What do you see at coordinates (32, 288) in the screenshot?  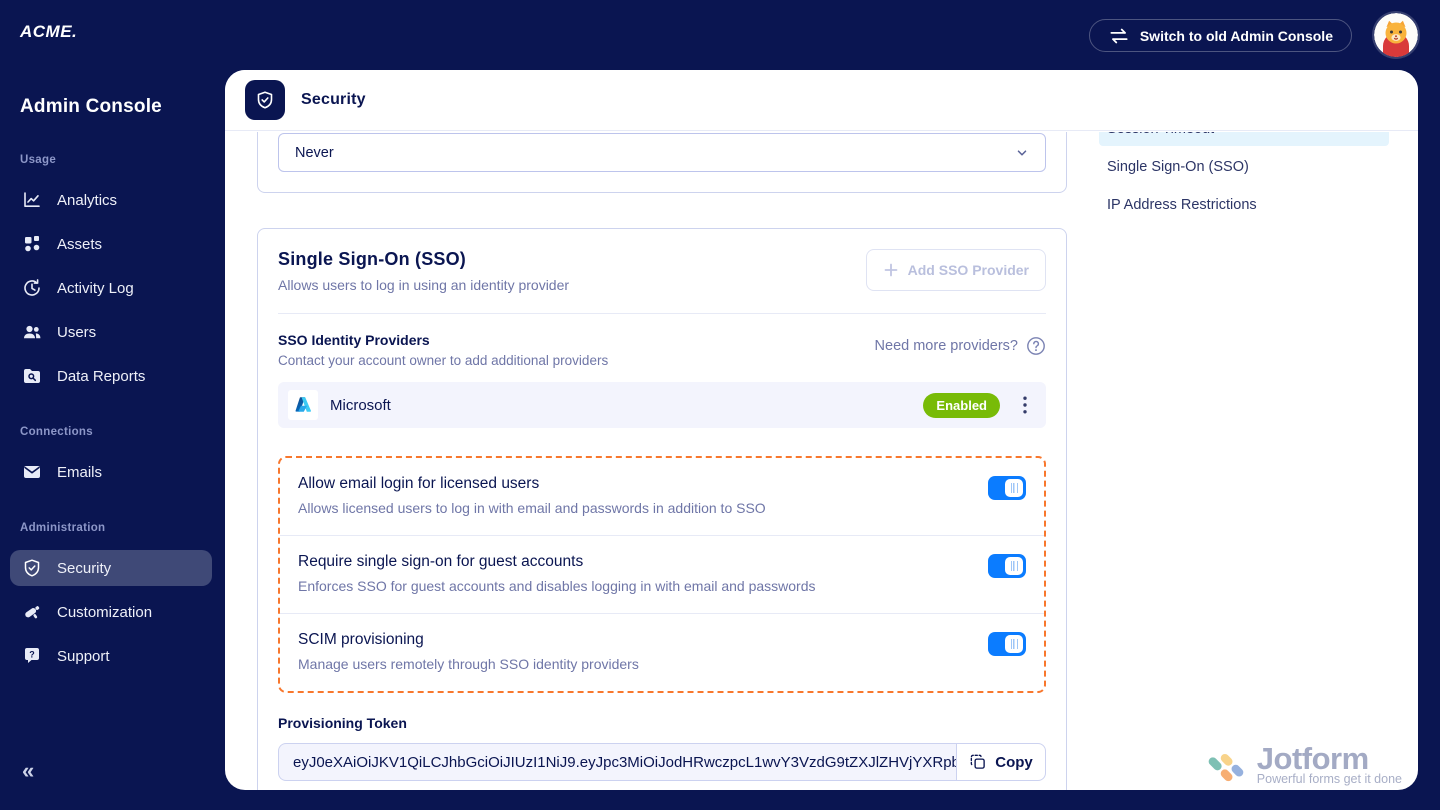 I see `activity-log-icon` at bounding box center [32, 288].